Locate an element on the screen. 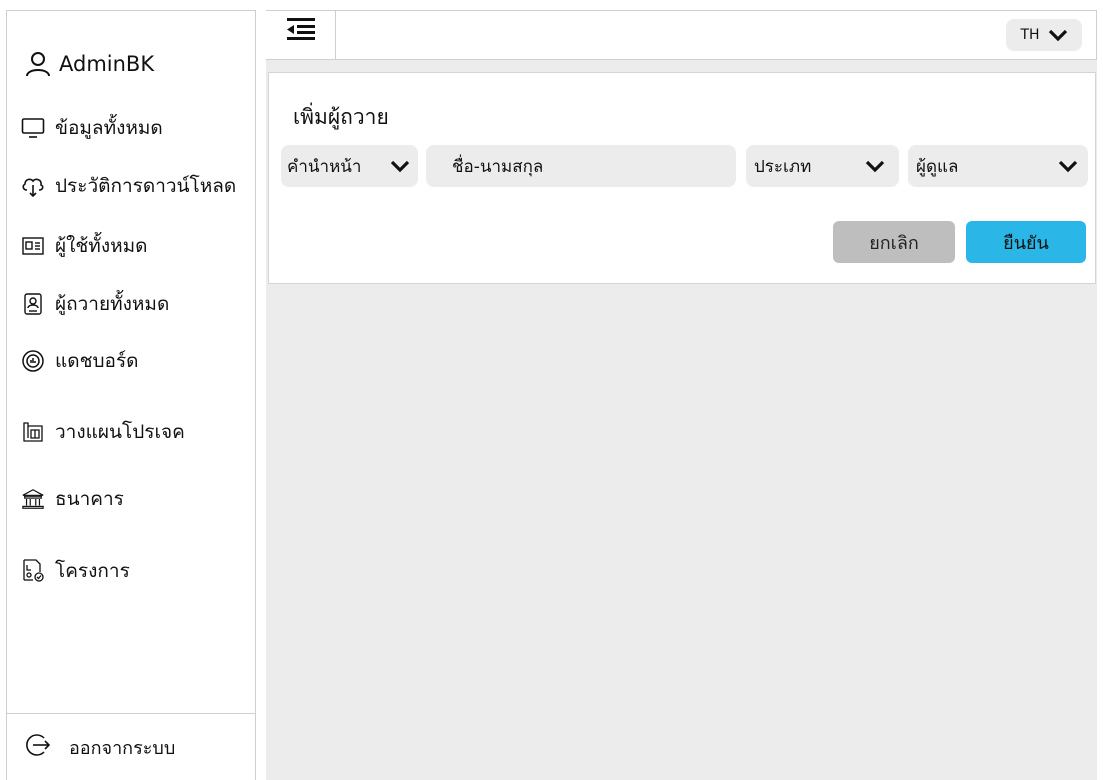 This screenshot has width=1103, height=780. prefix-select: คำนำหน้า is located at coordinates (349, 166).